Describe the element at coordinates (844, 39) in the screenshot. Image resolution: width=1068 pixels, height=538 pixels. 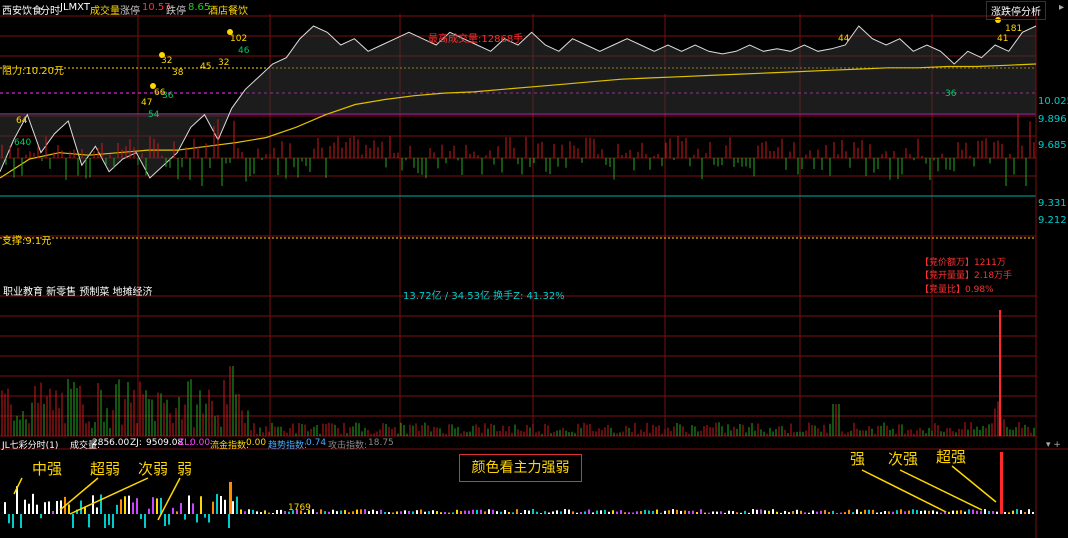
I see `peak-label: 44` at that location.